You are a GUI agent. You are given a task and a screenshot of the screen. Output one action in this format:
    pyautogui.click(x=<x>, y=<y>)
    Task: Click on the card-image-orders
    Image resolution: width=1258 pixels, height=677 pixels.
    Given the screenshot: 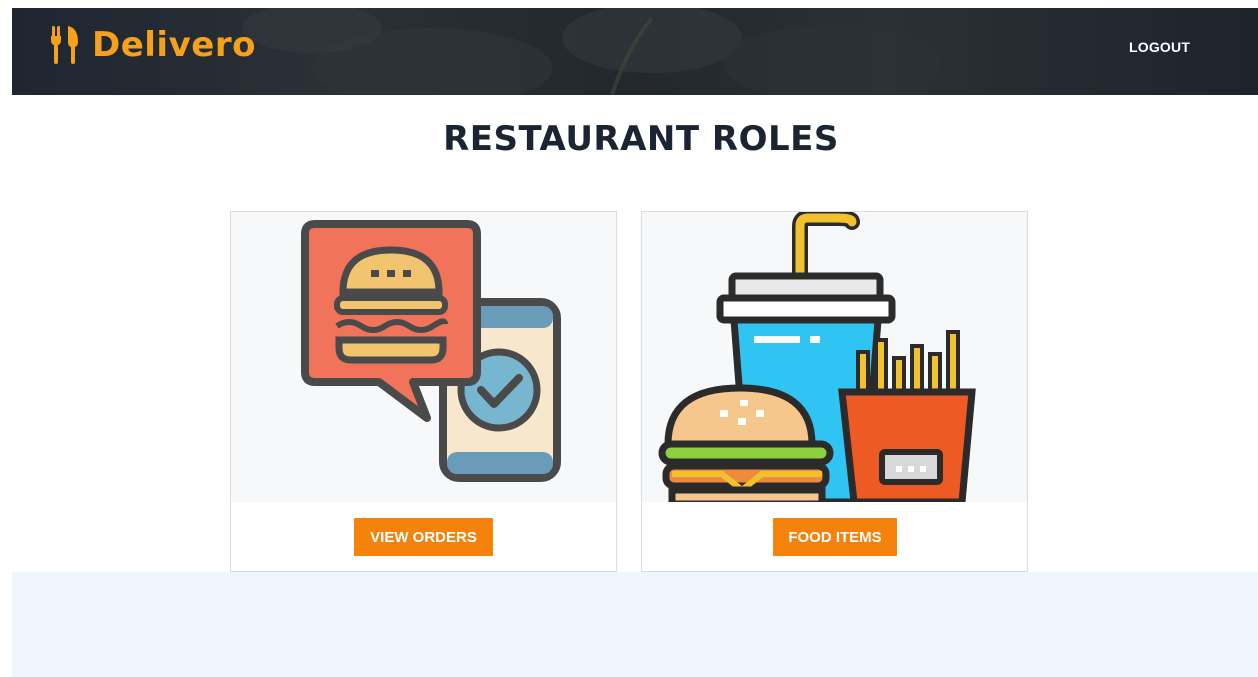 What is the action you would take?
    pyautogui.click(x=423, y=357)
    